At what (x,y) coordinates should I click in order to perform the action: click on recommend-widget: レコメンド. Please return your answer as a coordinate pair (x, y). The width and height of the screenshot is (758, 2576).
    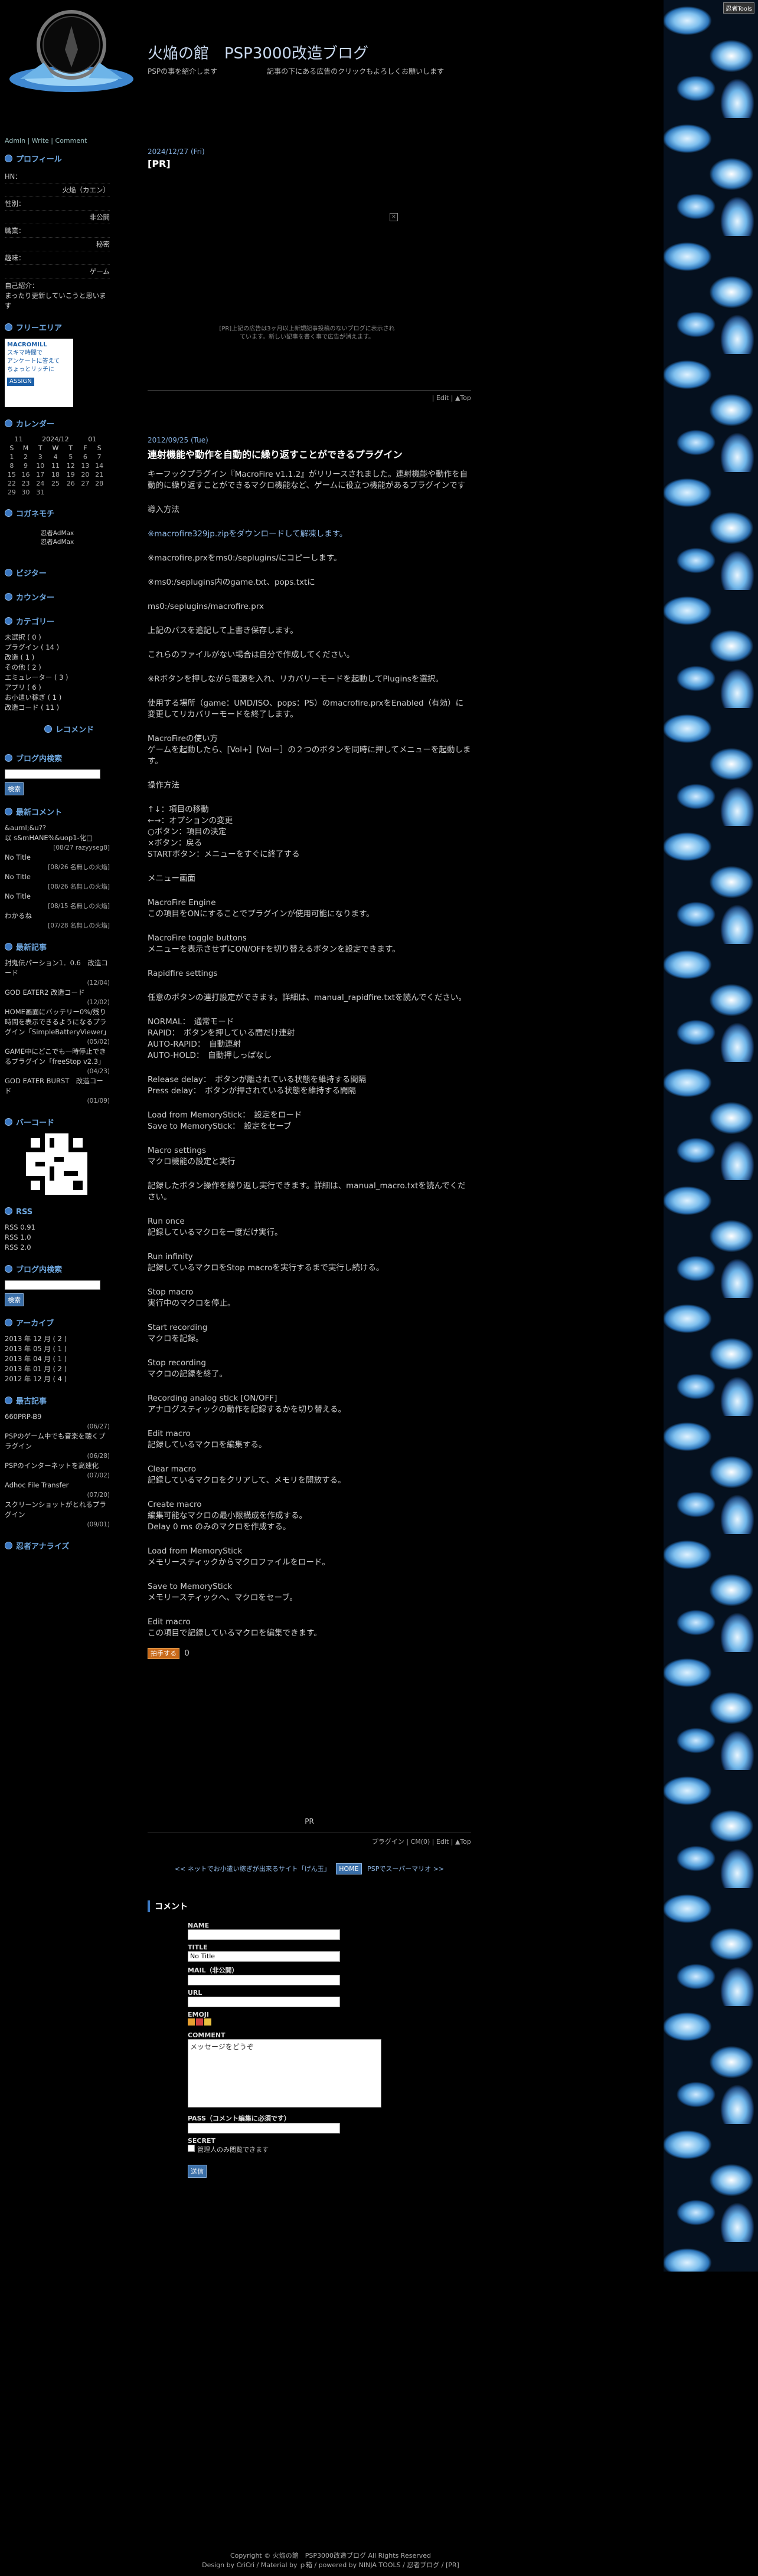
    Looking at the image, I should click on (57, 729).